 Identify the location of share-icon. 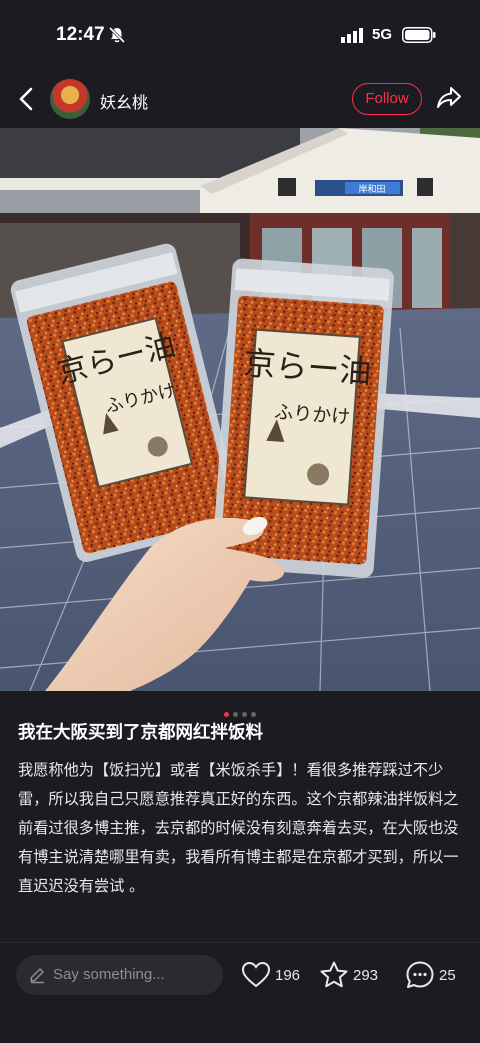
(449, 98).